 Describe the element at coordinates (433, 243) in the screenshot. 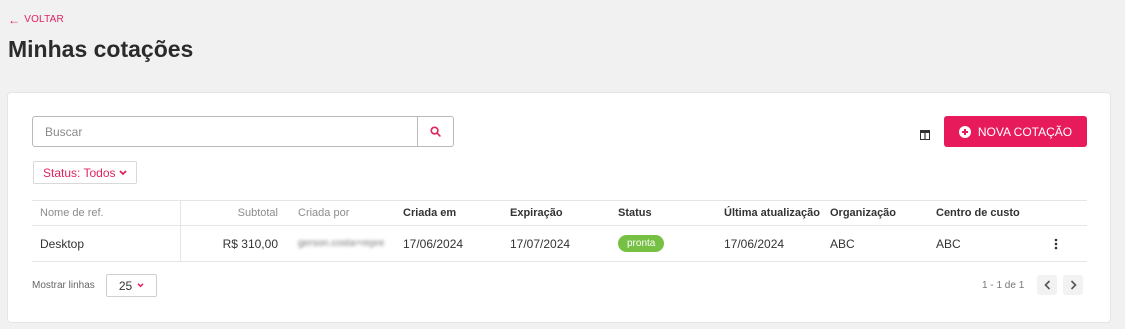

I see `cell-created-at: 17/06/2024` at that location.